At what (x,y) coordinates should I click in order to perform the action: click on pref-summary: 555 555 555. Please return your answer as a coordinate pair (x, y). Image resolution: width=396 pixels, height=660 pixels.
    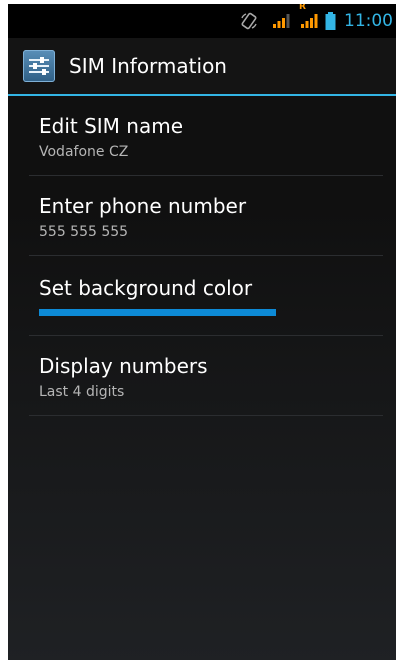
    Looking at the image, I should click on (84, 232).